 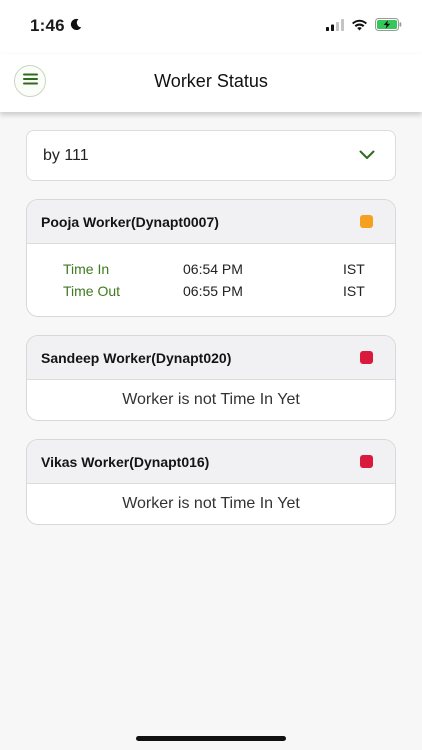 What do you see at coordinates (76, 26) in the screenshot?
I see `moon-icon` at bounding box center [76, 26].